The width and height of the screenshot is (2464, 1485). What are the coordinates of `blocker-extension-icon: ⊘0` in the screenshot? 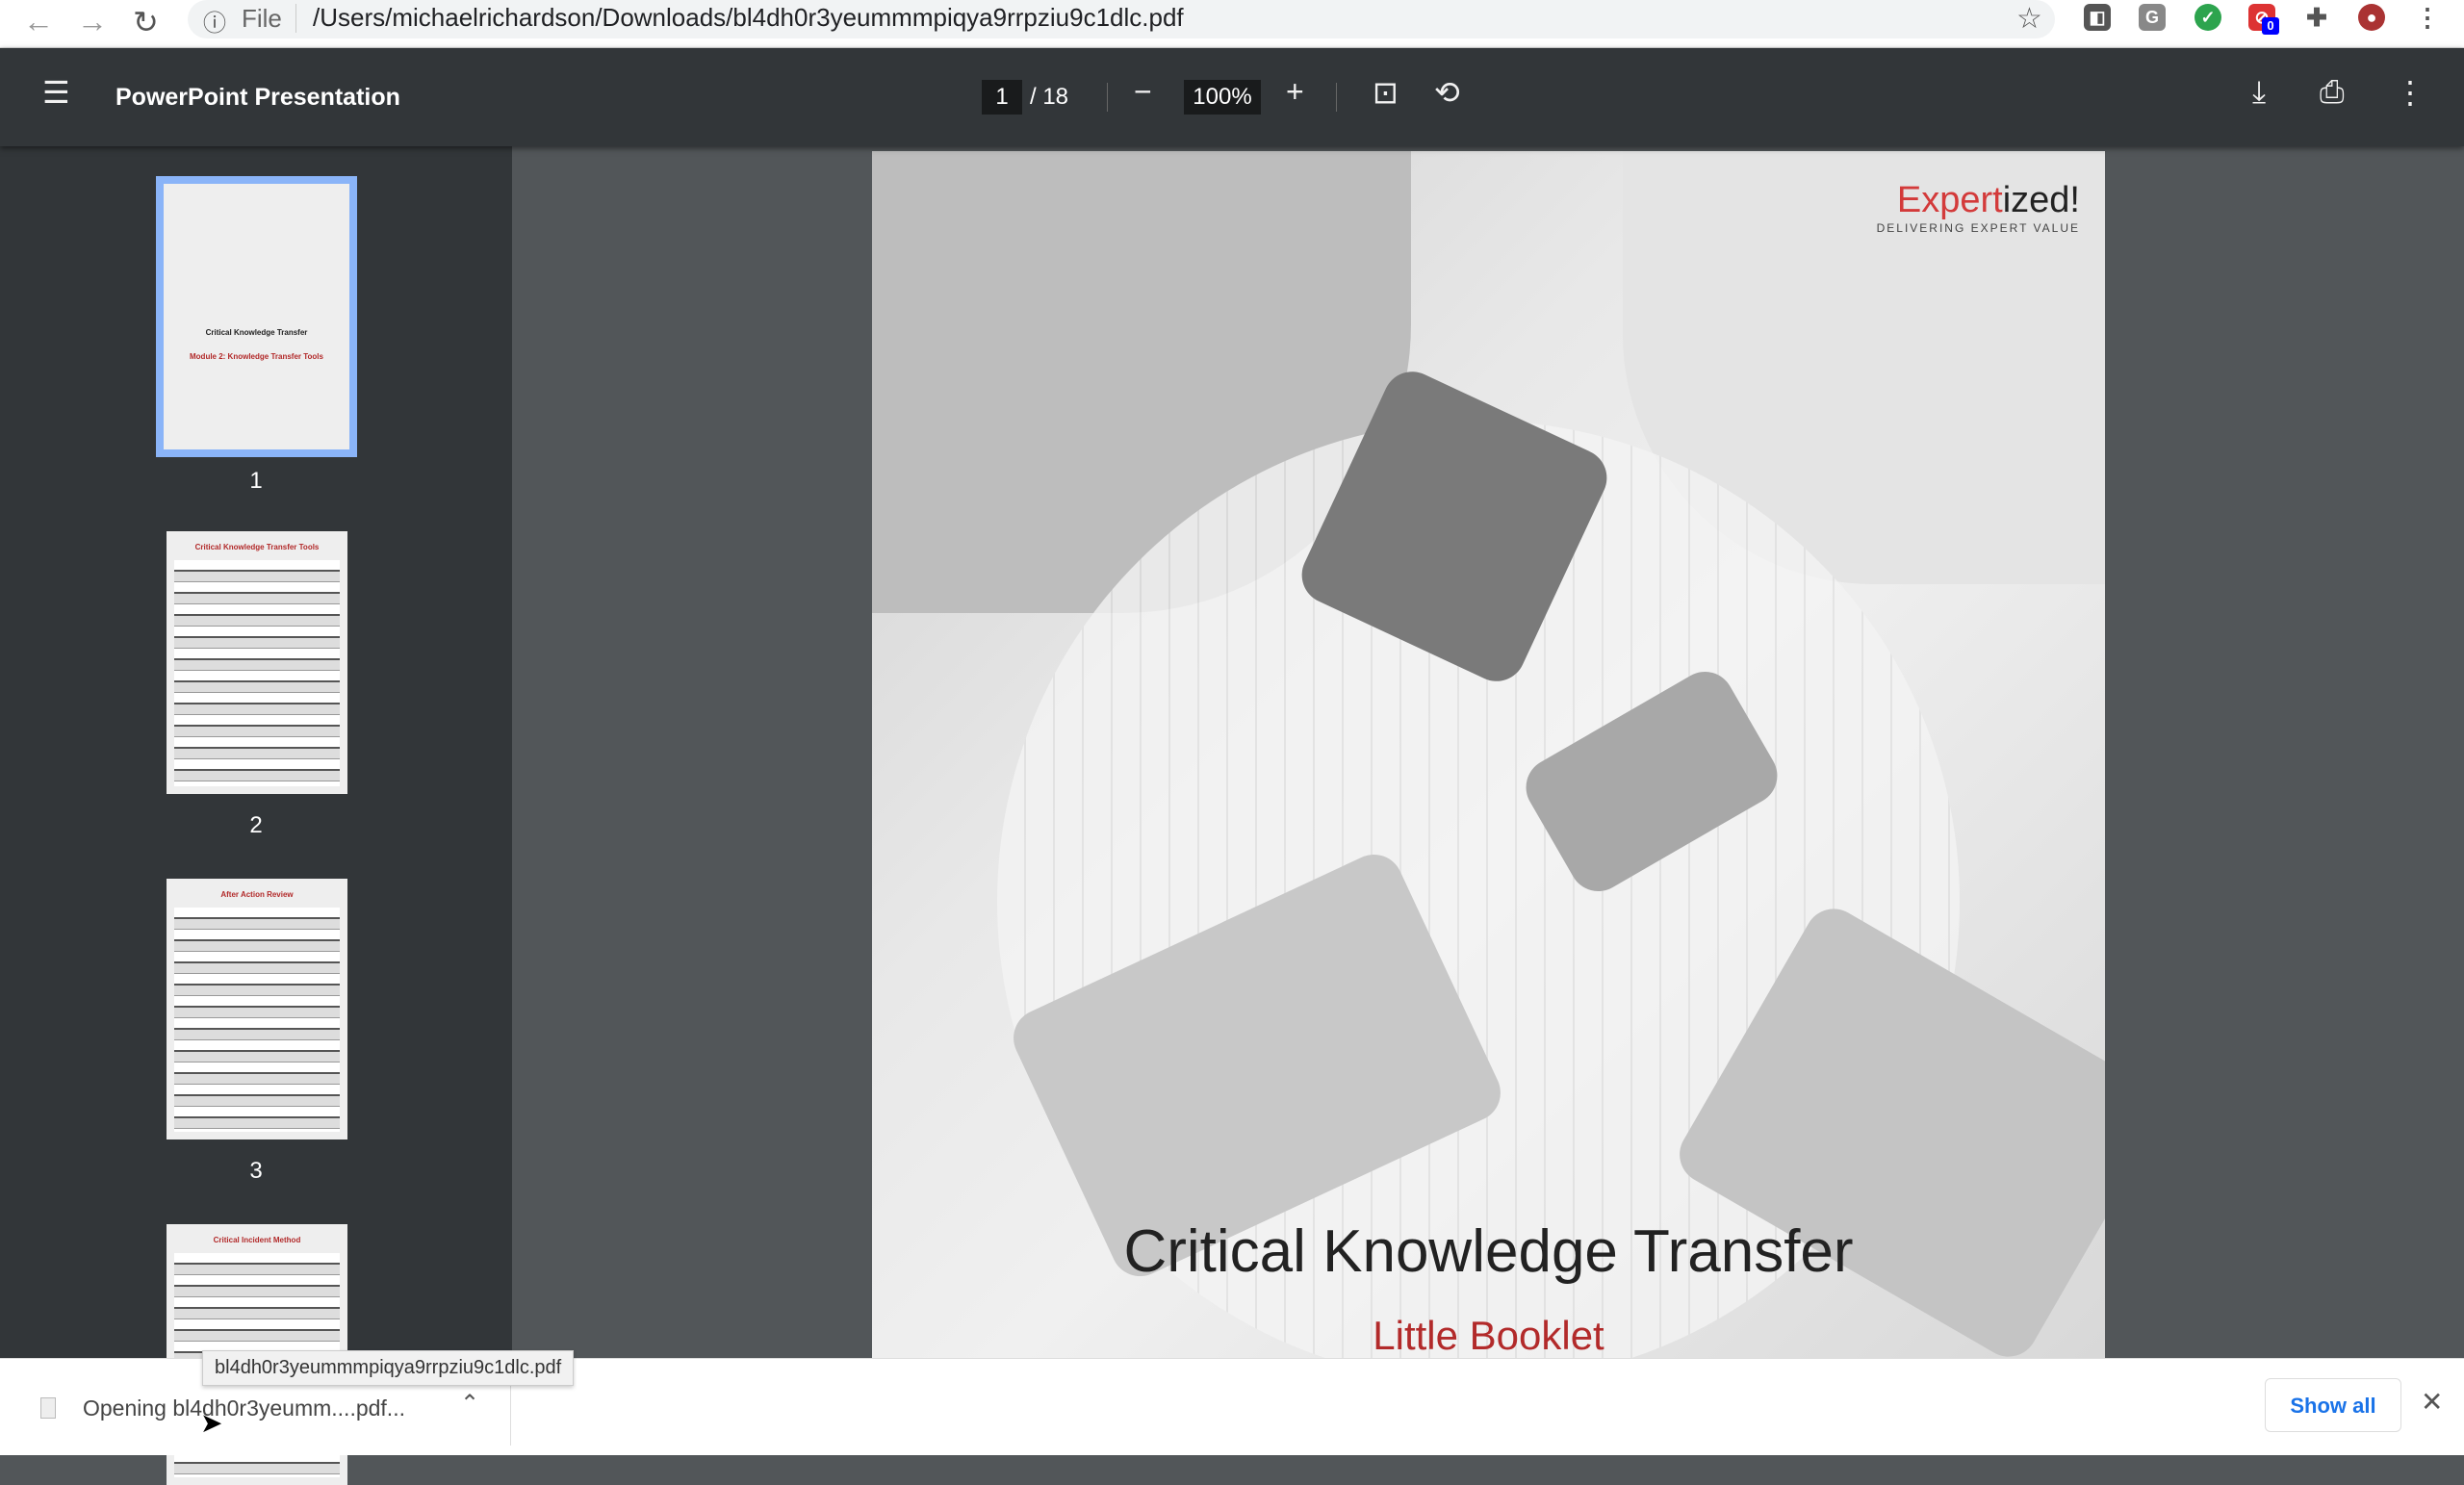 It's located at (2263, 19).